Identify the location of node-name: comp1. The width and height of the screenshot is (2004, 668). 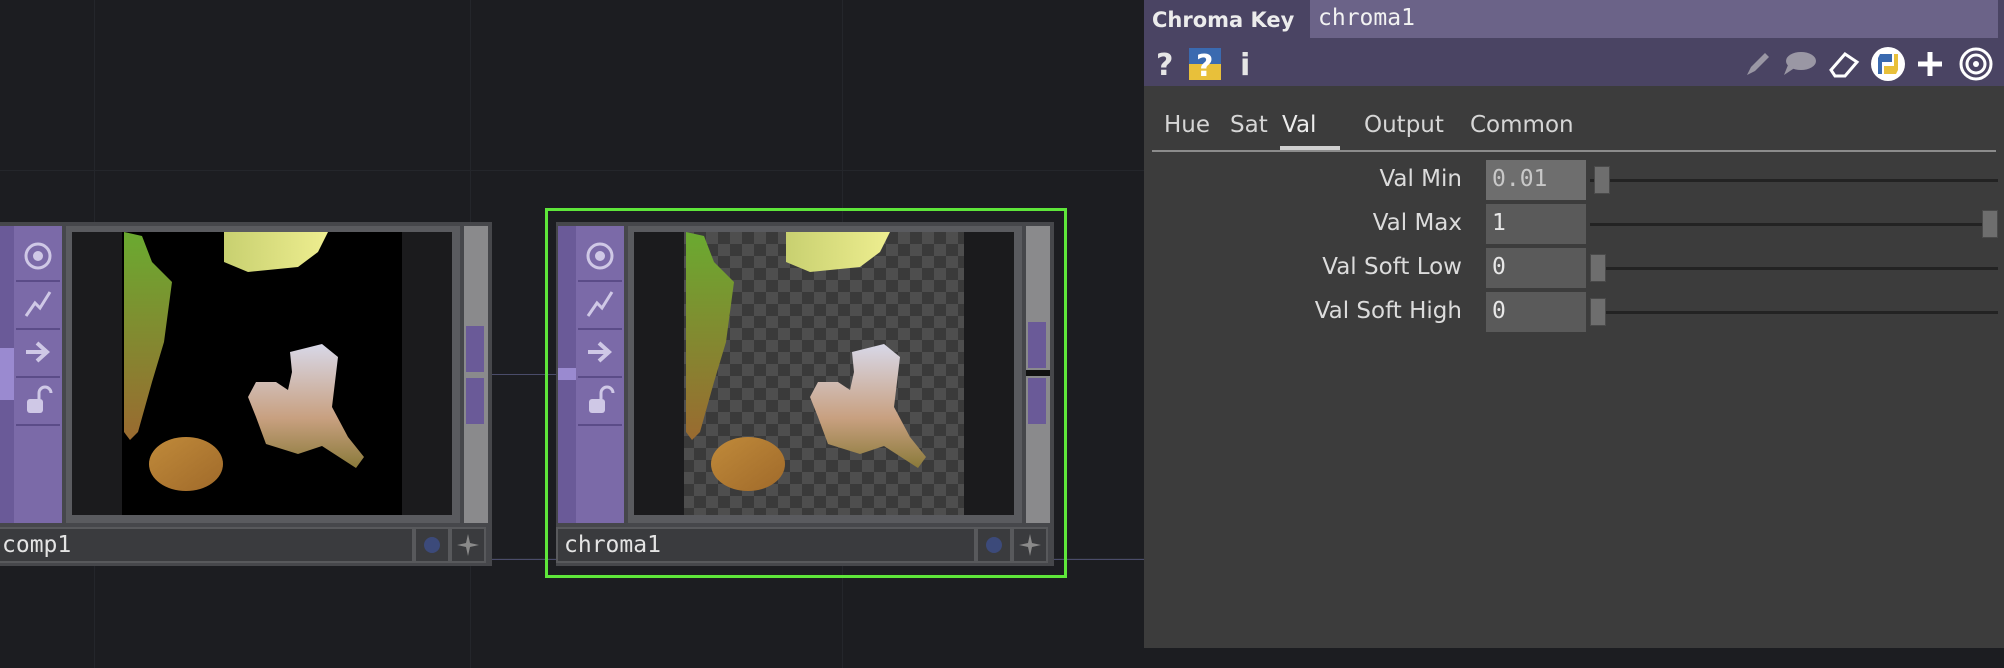
(37, 545).